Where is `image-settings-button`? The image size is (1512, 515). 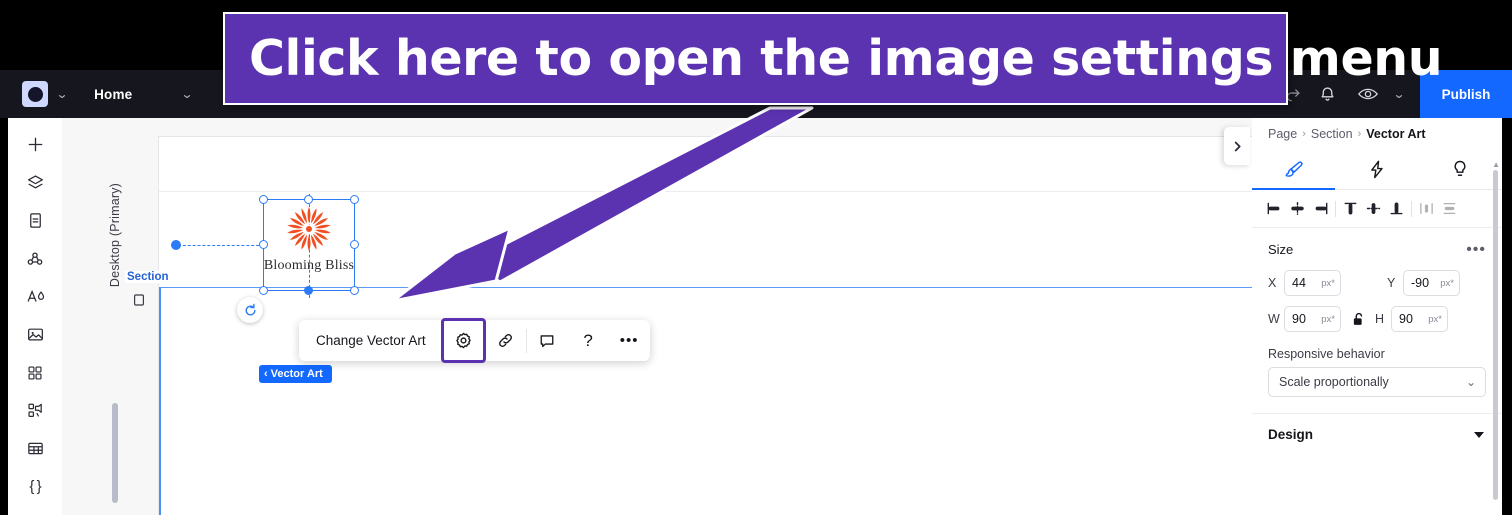
image-settings-button is located at coordinates (463, 340).